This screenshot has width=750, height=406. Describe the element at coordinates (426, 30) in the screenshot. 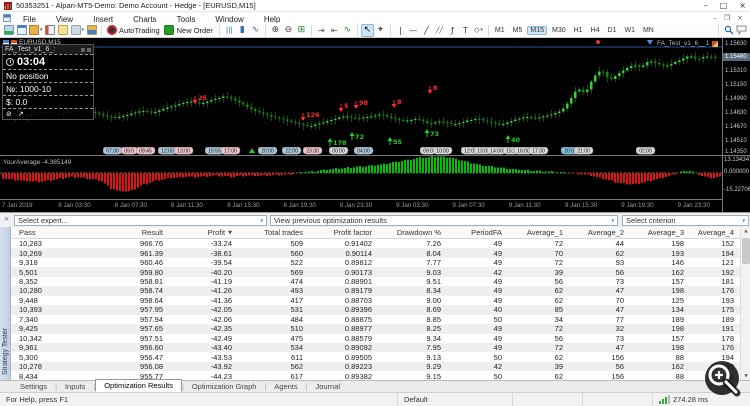

I see `trendline-icon: ╱` at that location.